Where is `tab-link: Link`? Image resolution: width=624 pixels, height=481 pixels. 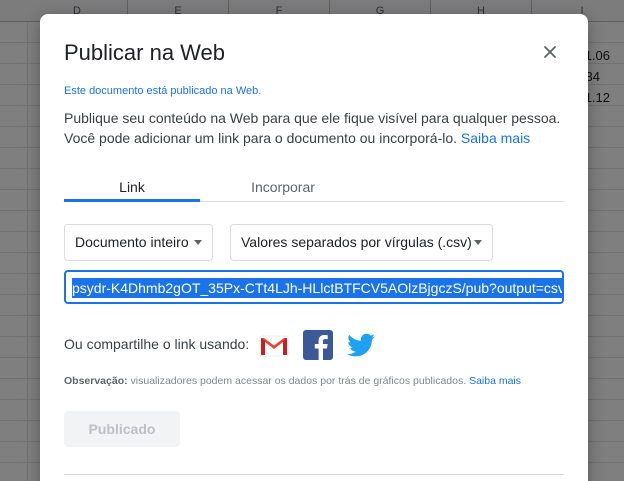
tab-link: Link is located at coordinates (132, 188).